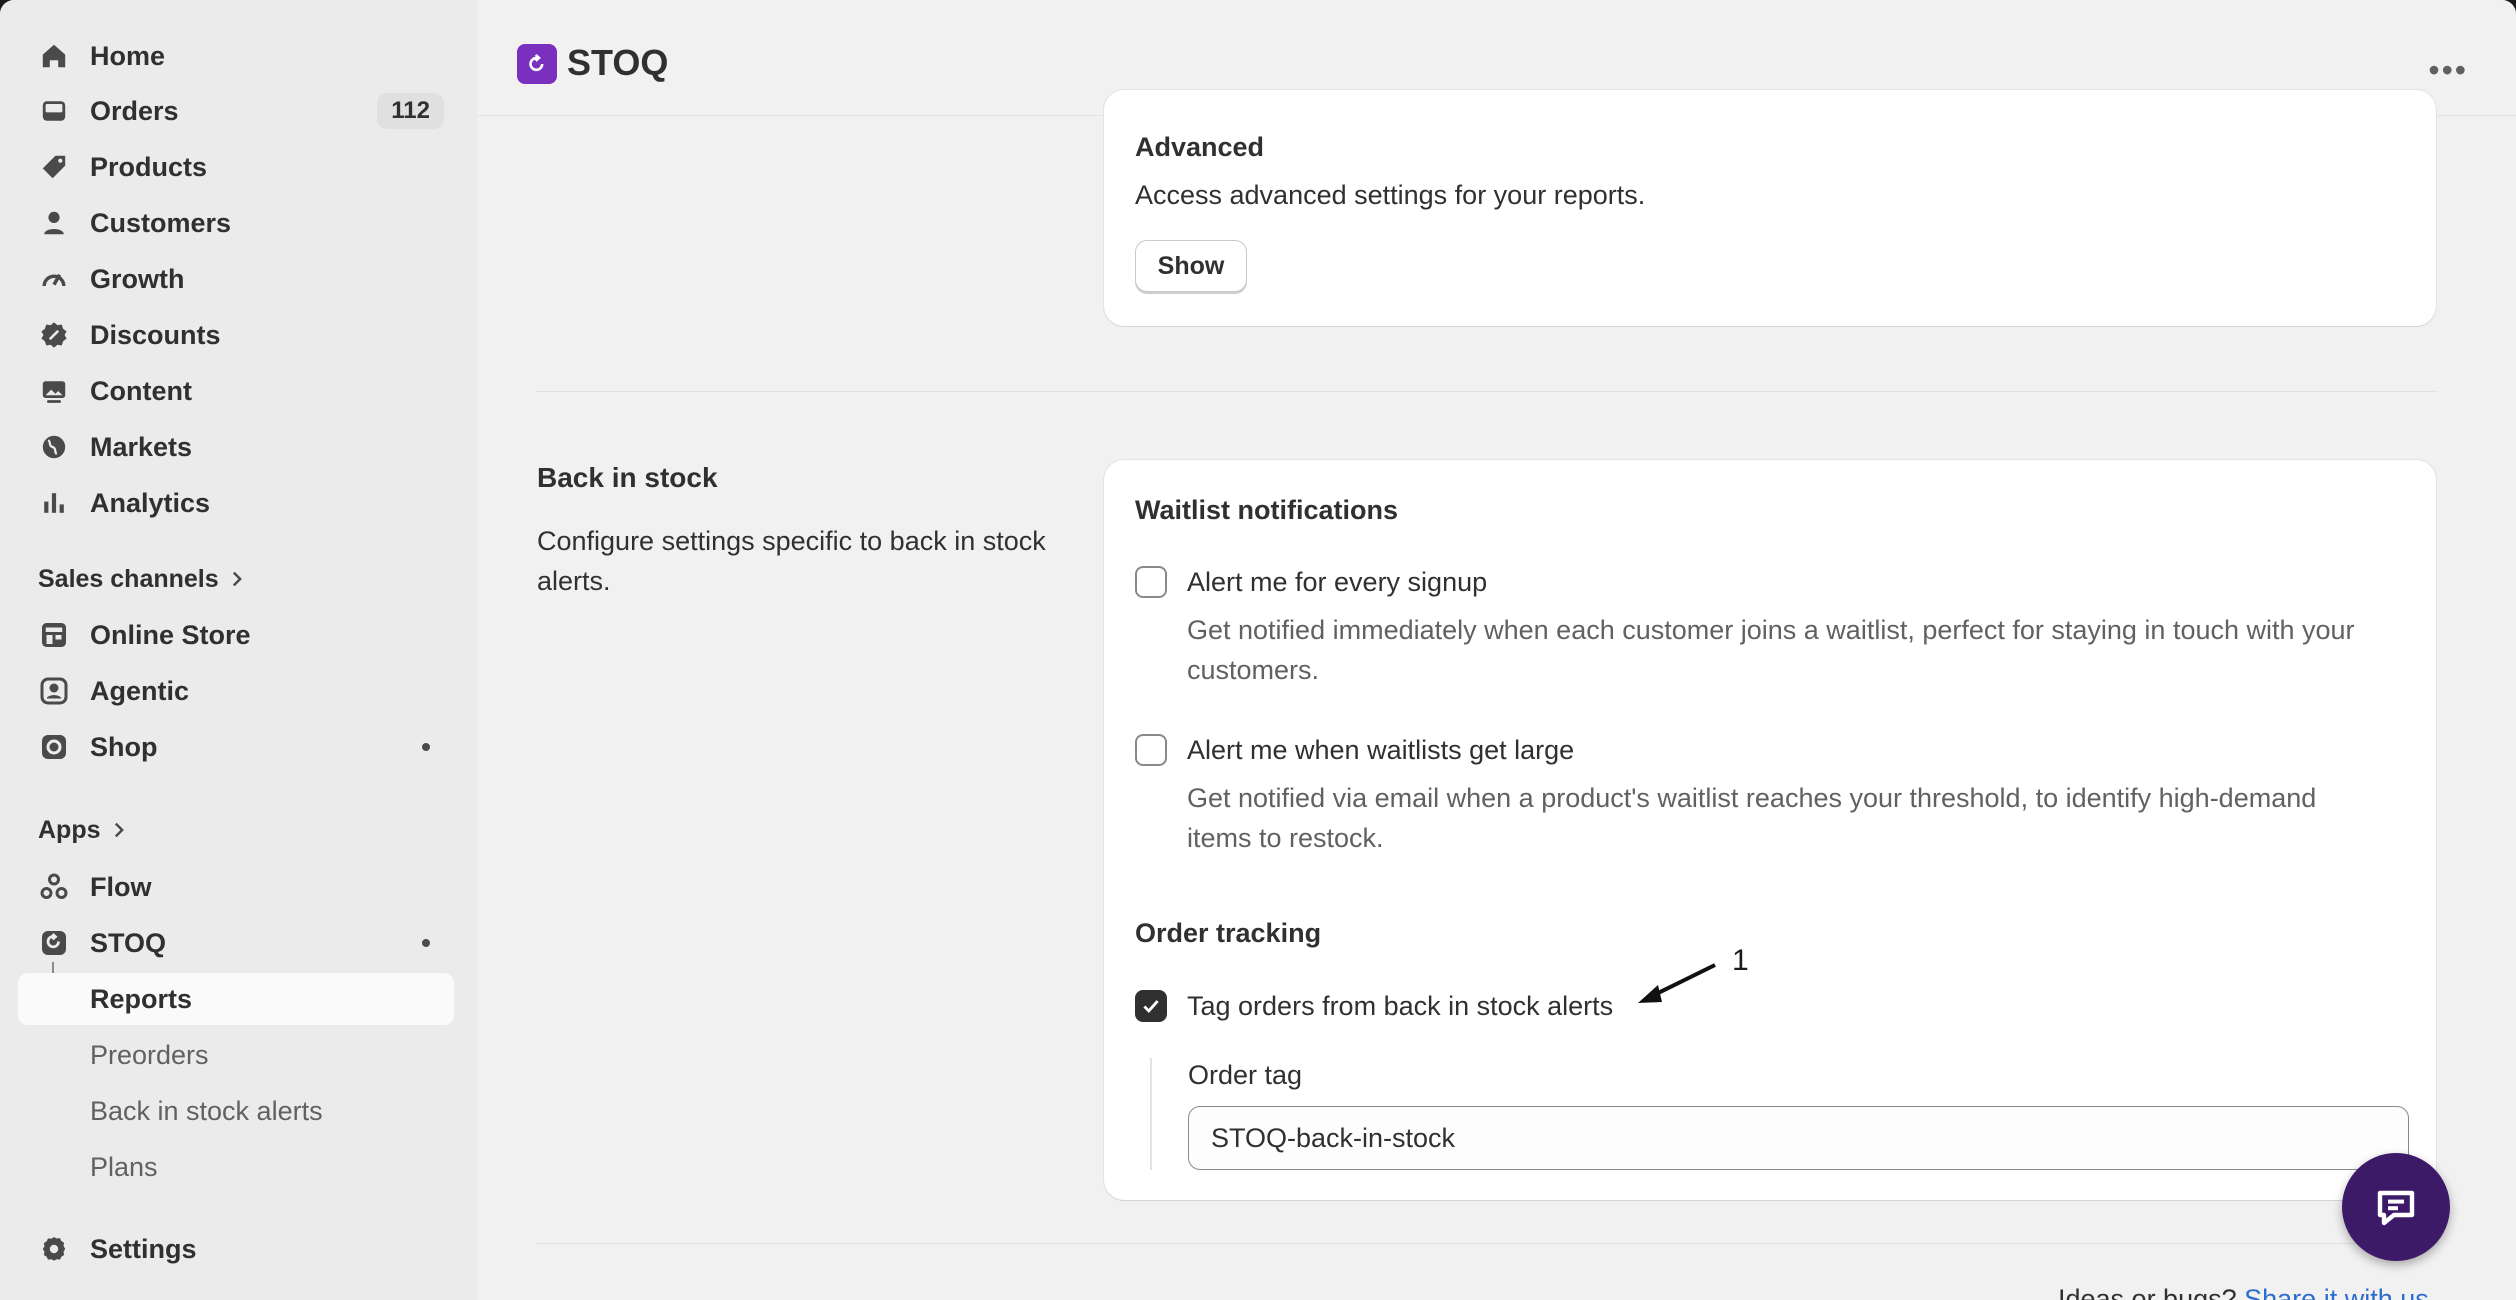 This screenshot has width=2516, height=1300. I want to click on sidebar-item-settings: Settings, so click(236, 1249).